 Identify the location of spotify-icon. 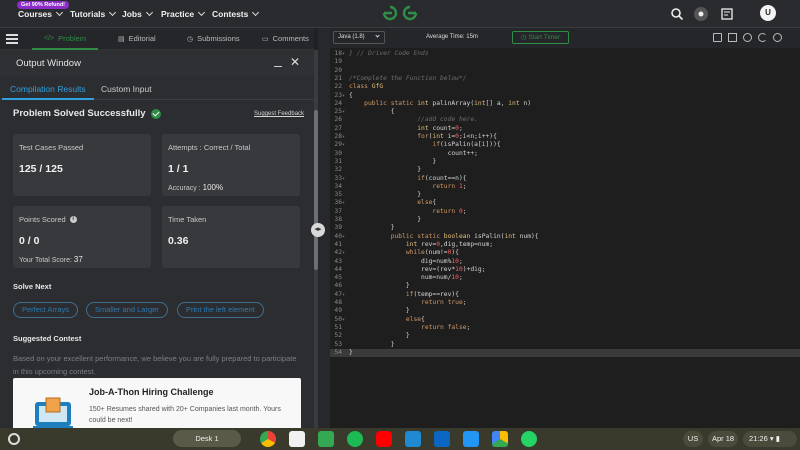
(355, 439).